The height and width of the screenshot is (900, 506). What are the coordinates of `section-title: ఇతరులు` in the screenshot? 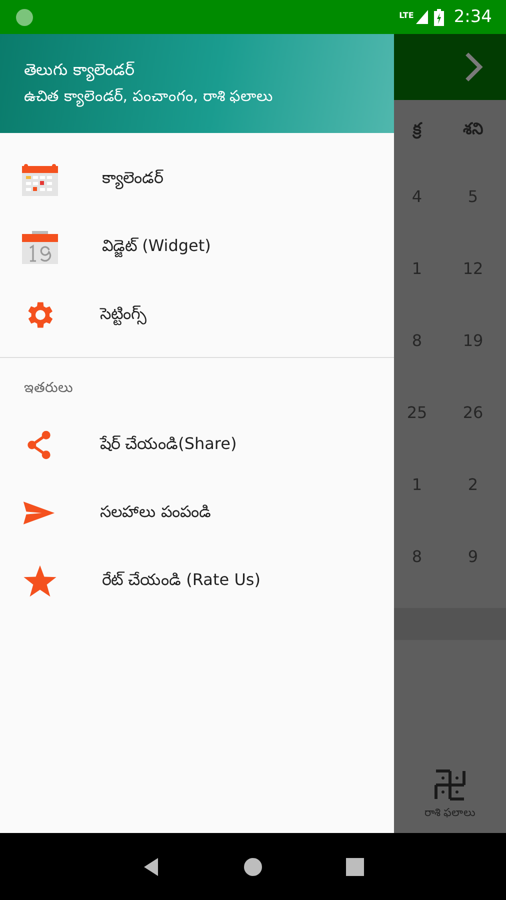 It's located at (48, 388).